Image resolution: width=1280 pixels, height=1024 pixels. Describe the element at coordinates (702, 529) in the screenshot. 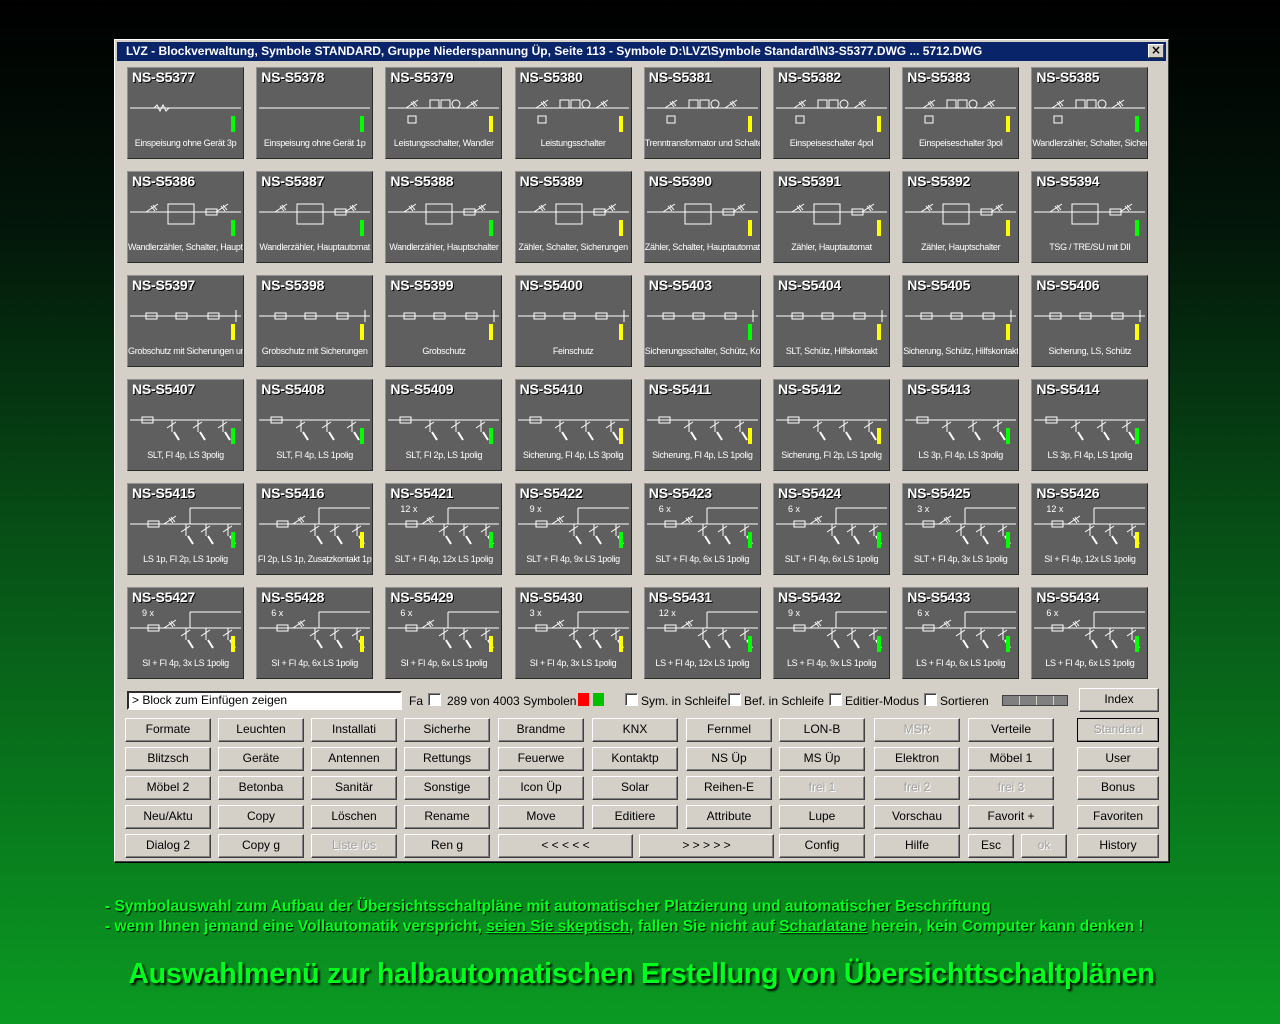

I see `symbol-tile: NS-S5423 6 x SLT + FI 4p, 6x LS 1polig` at that location.